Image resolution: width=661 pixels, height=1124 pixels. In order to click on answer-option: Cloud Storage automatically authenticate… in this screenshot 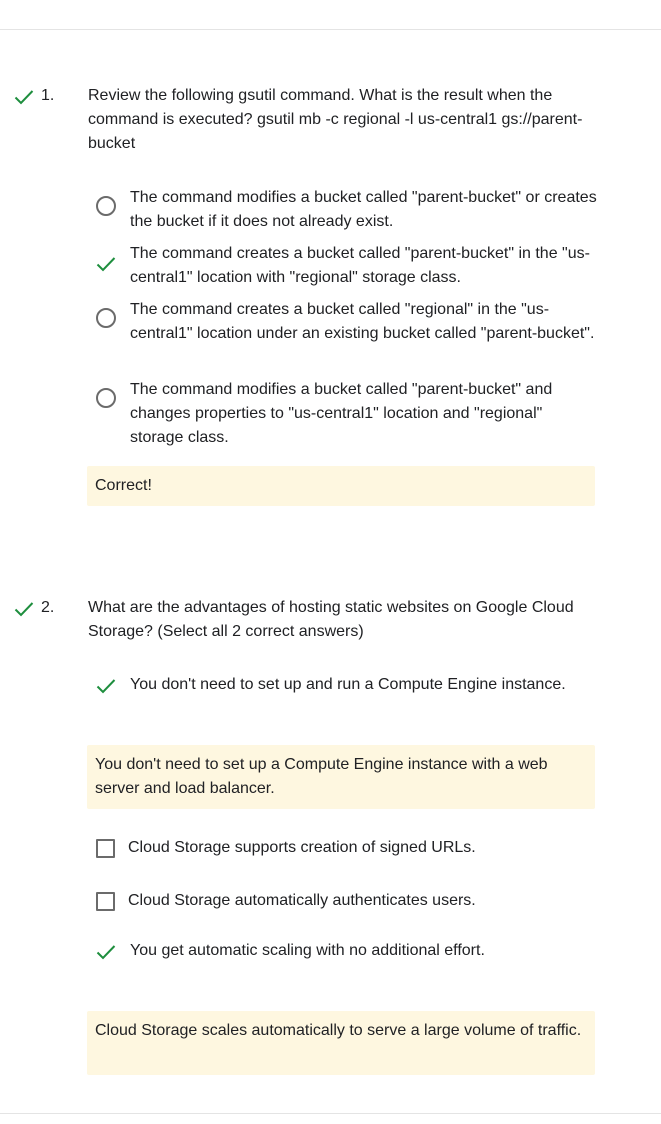, I will do `click(363, 901)`.